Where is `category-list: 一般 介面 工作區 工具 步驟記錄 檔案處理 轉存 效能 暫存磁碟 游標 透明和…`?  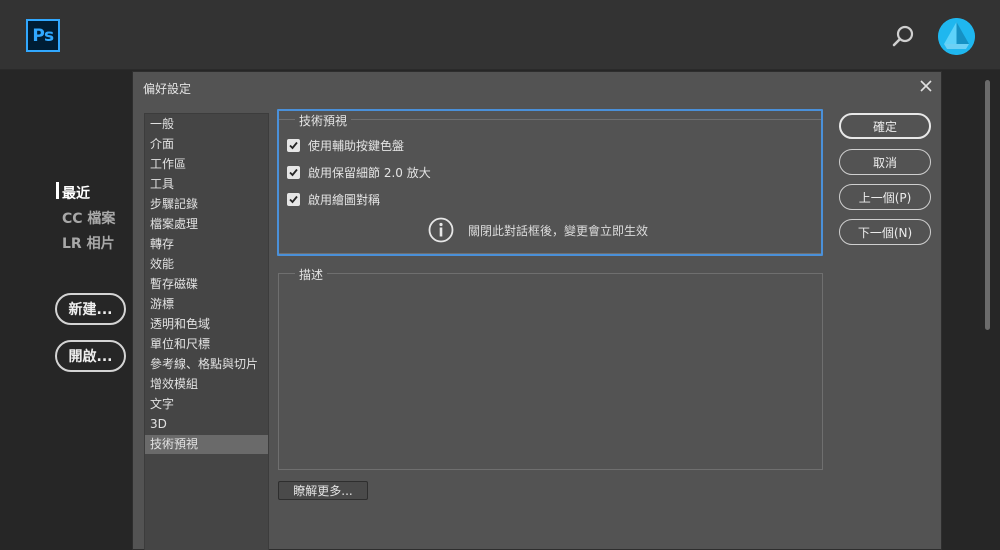
category-list: 一般 介面 工作區 工具 步驟記錄 檔案處理 轉存 效能 暫存磁碟 游標 透明和… is located at coordinates (206, 331).